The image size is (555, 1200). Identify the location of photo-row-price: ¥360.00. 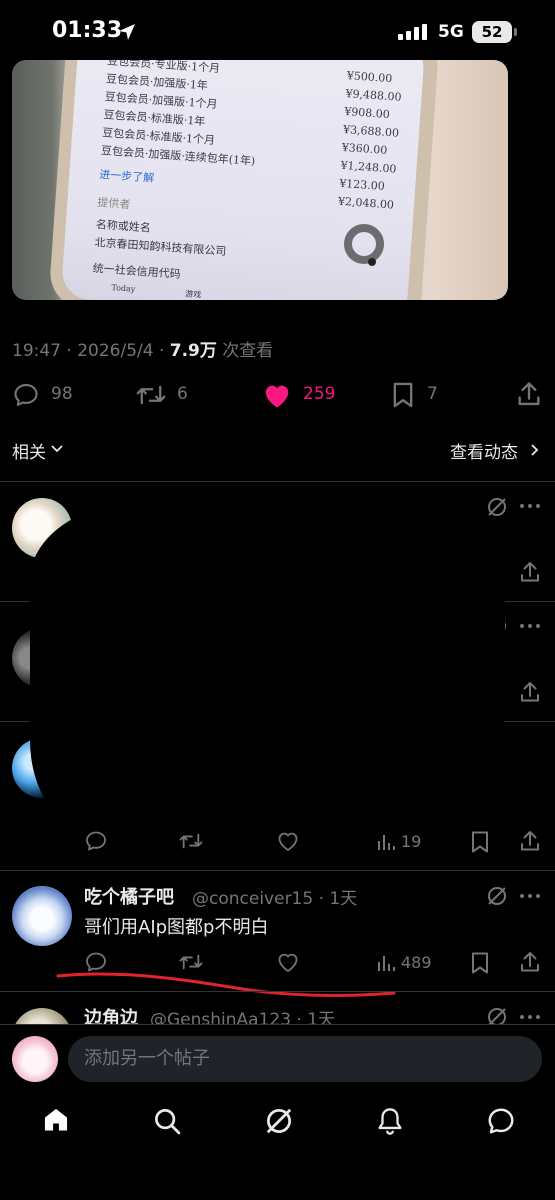
(364, 148).